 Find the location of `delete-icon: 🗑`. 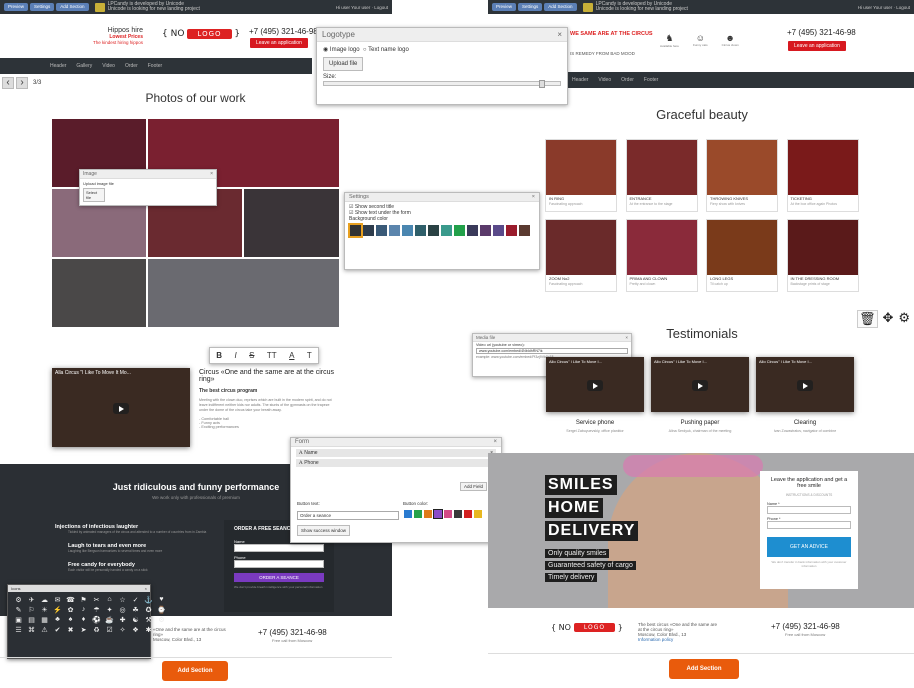

delete-icon: 🗑 is located at coordinates (867, 319).